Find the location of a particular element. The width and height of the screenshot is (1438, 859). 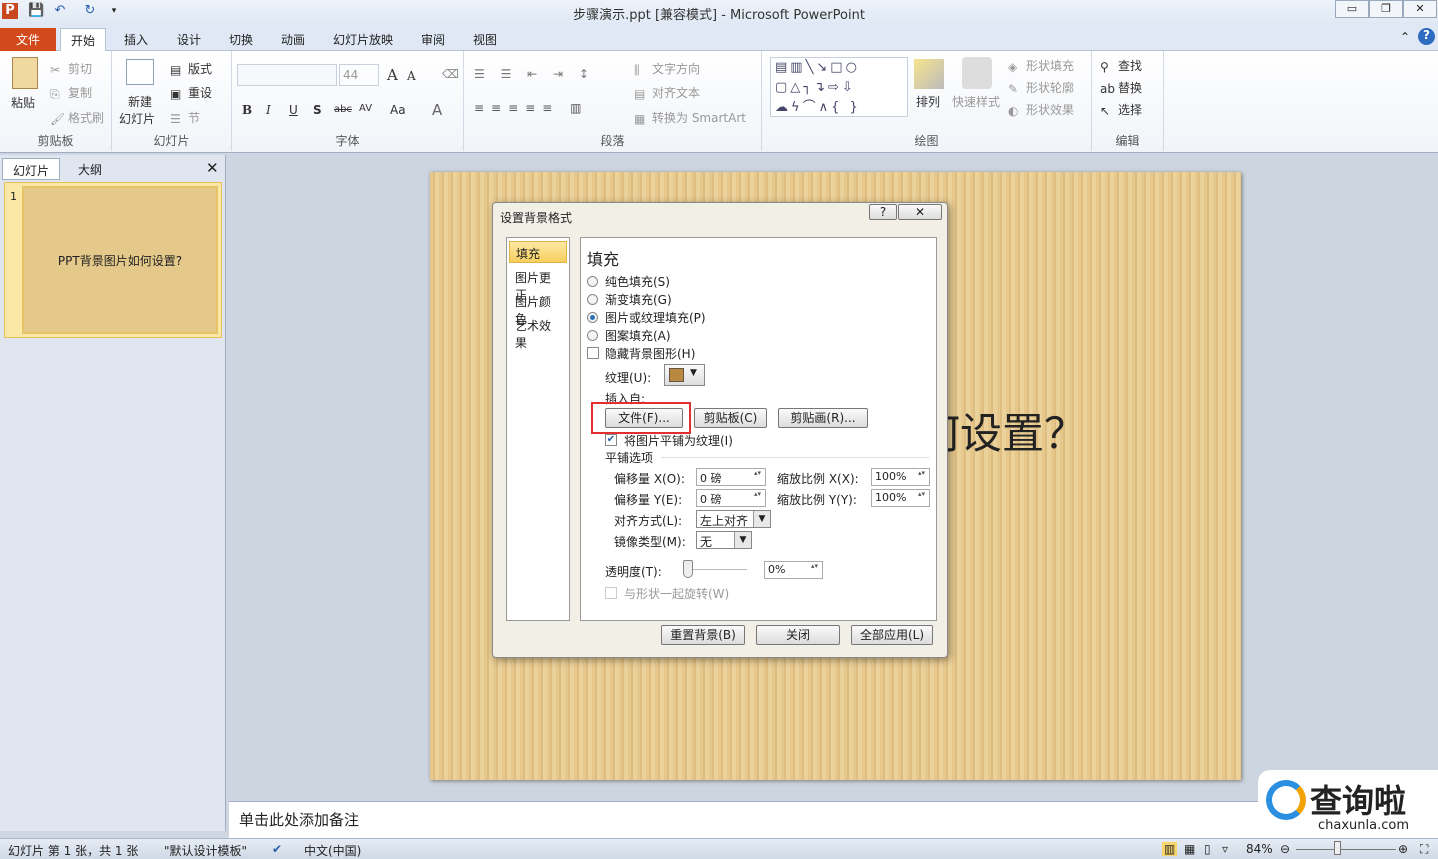

shrink-font-button: A is located at coordinates (411, 76).